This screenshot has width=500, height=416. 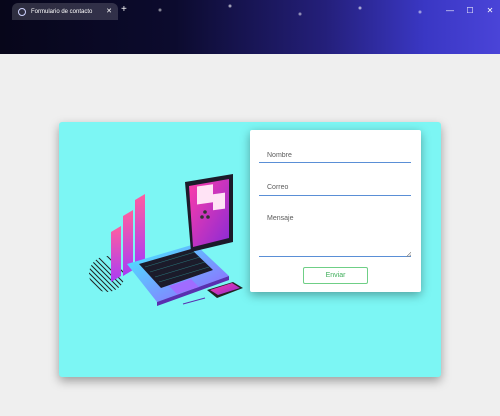 What do you see at coordinates (250, 27) in the screenshot?
I see `browser-chrome: Formulario de contacto ✕ + — ☐ ✕` at bounding box center [250, 27].